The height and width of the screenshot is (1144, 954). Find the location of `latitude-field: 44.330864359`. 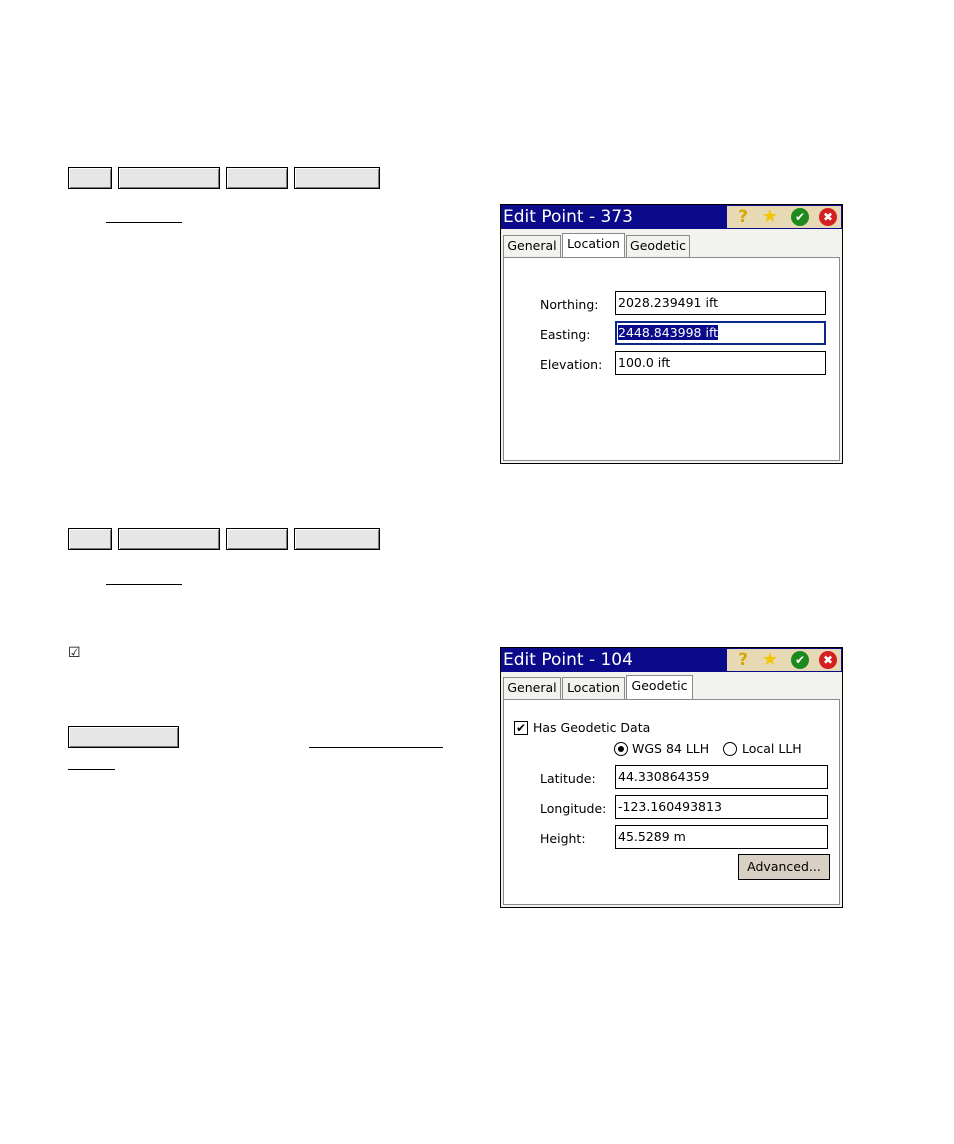

latitude-field: 44.330864359 is located at coordinates (721, 777).